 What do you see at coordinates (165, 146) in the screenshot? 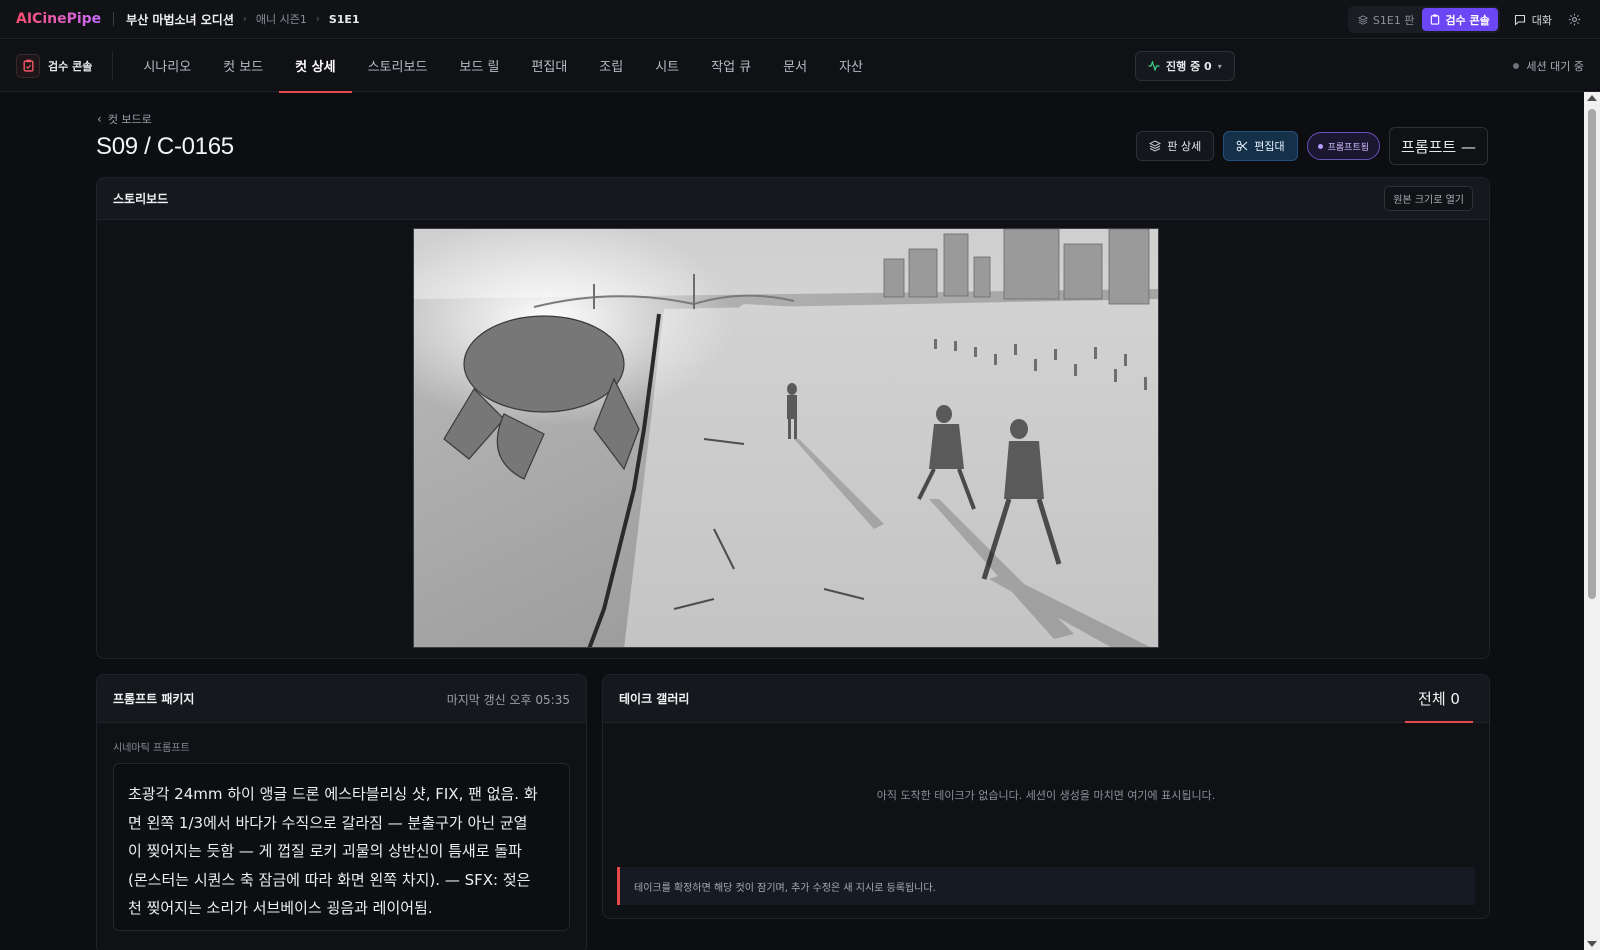
I see `page-title: S09 / C-0165` at bounding box center [165, 146].